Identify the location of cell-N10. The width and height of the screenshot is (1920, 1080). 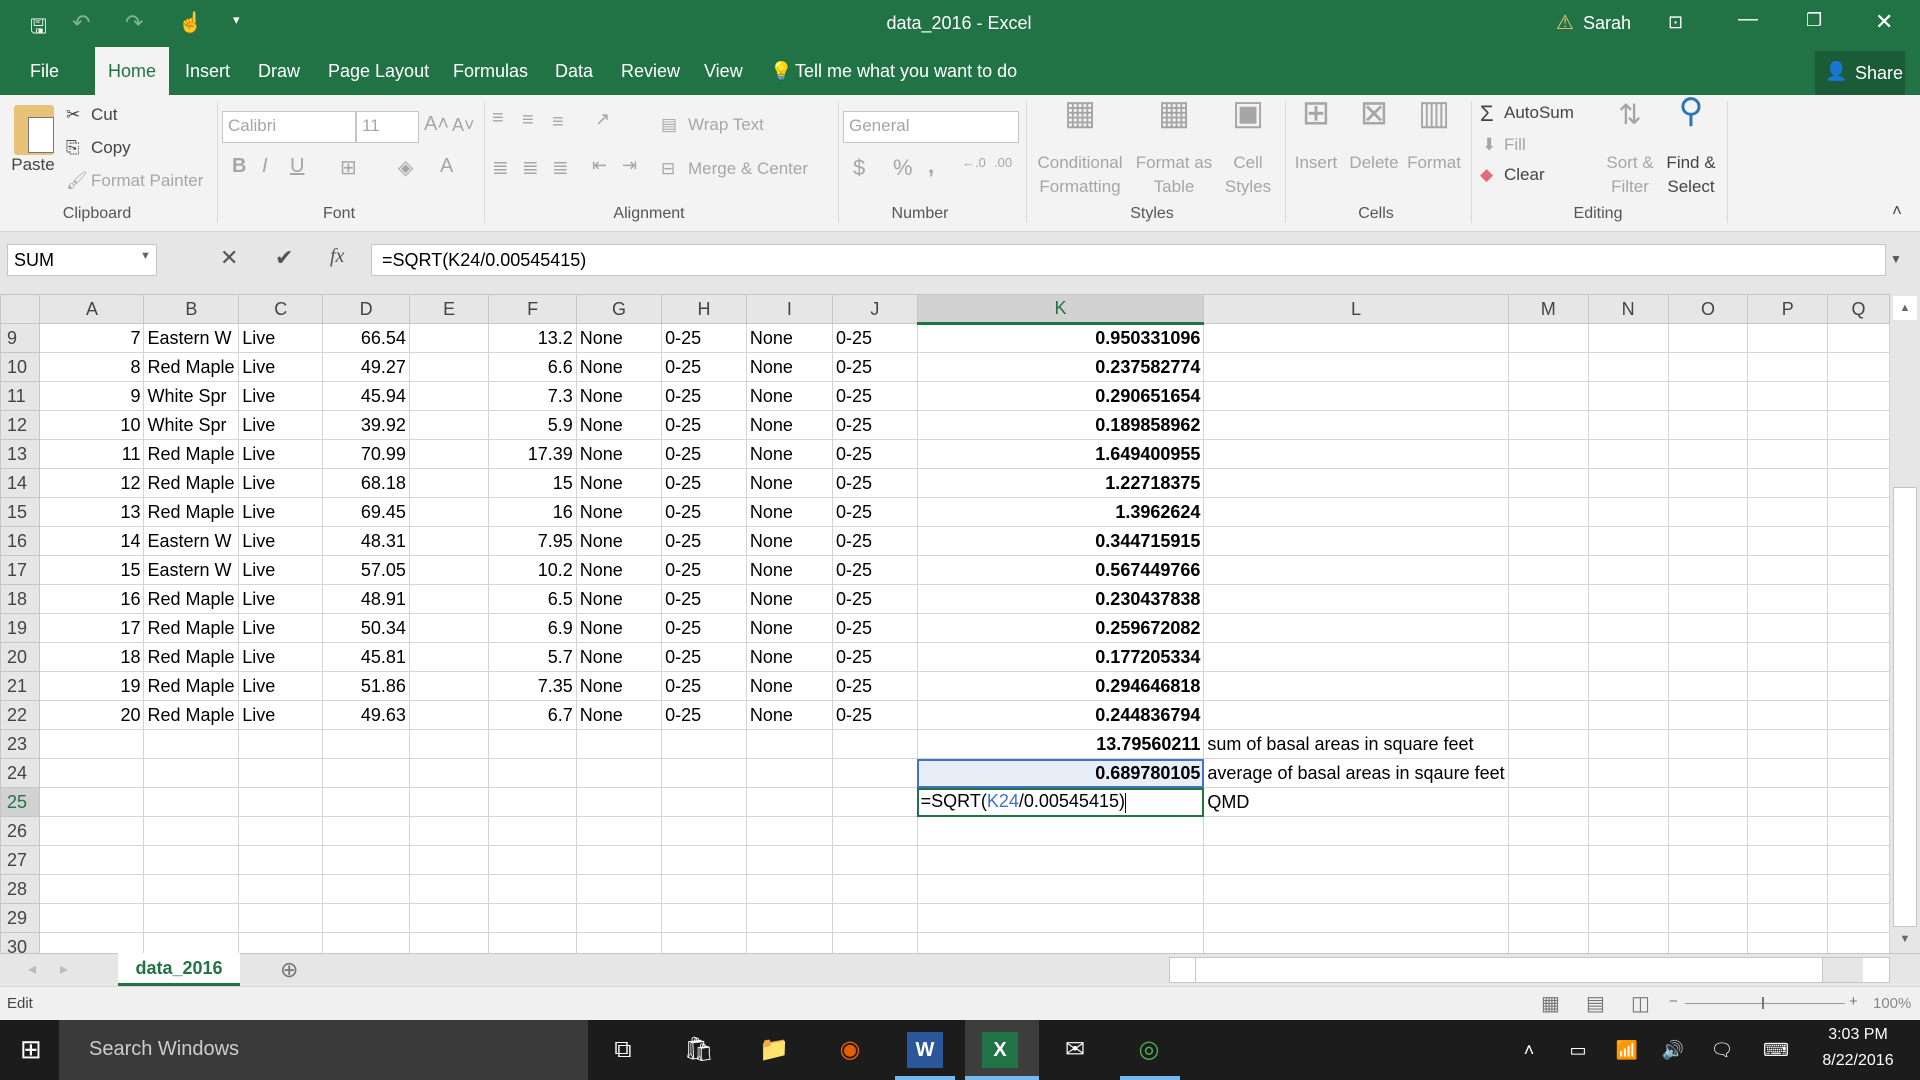
(1628, 367).